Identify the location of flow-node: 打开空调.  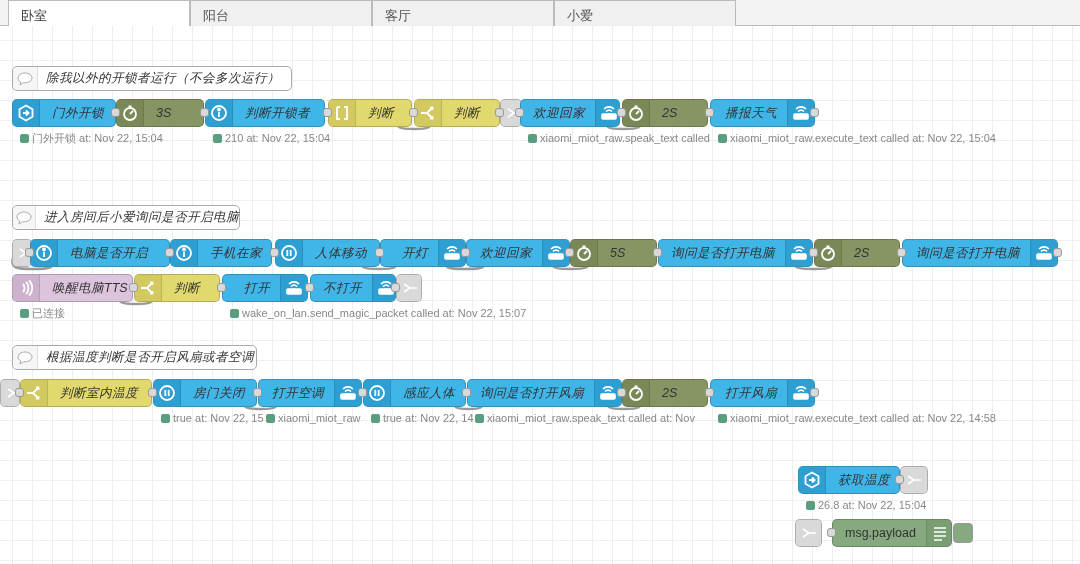
(310, 393).